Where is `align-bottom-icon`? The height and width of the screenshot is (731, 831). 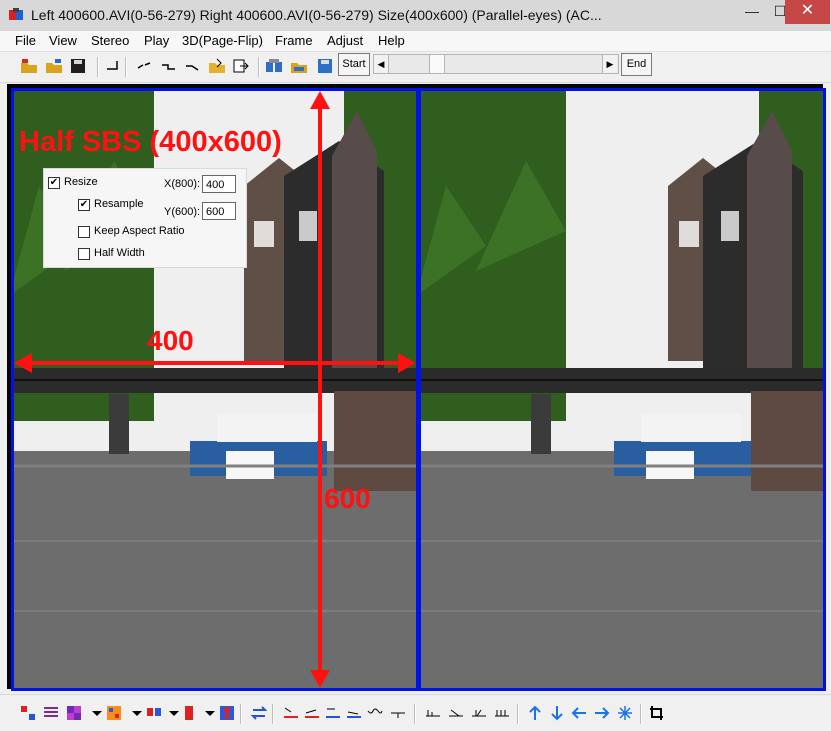
align-bottom-icon is located at coordinates (354, 713).